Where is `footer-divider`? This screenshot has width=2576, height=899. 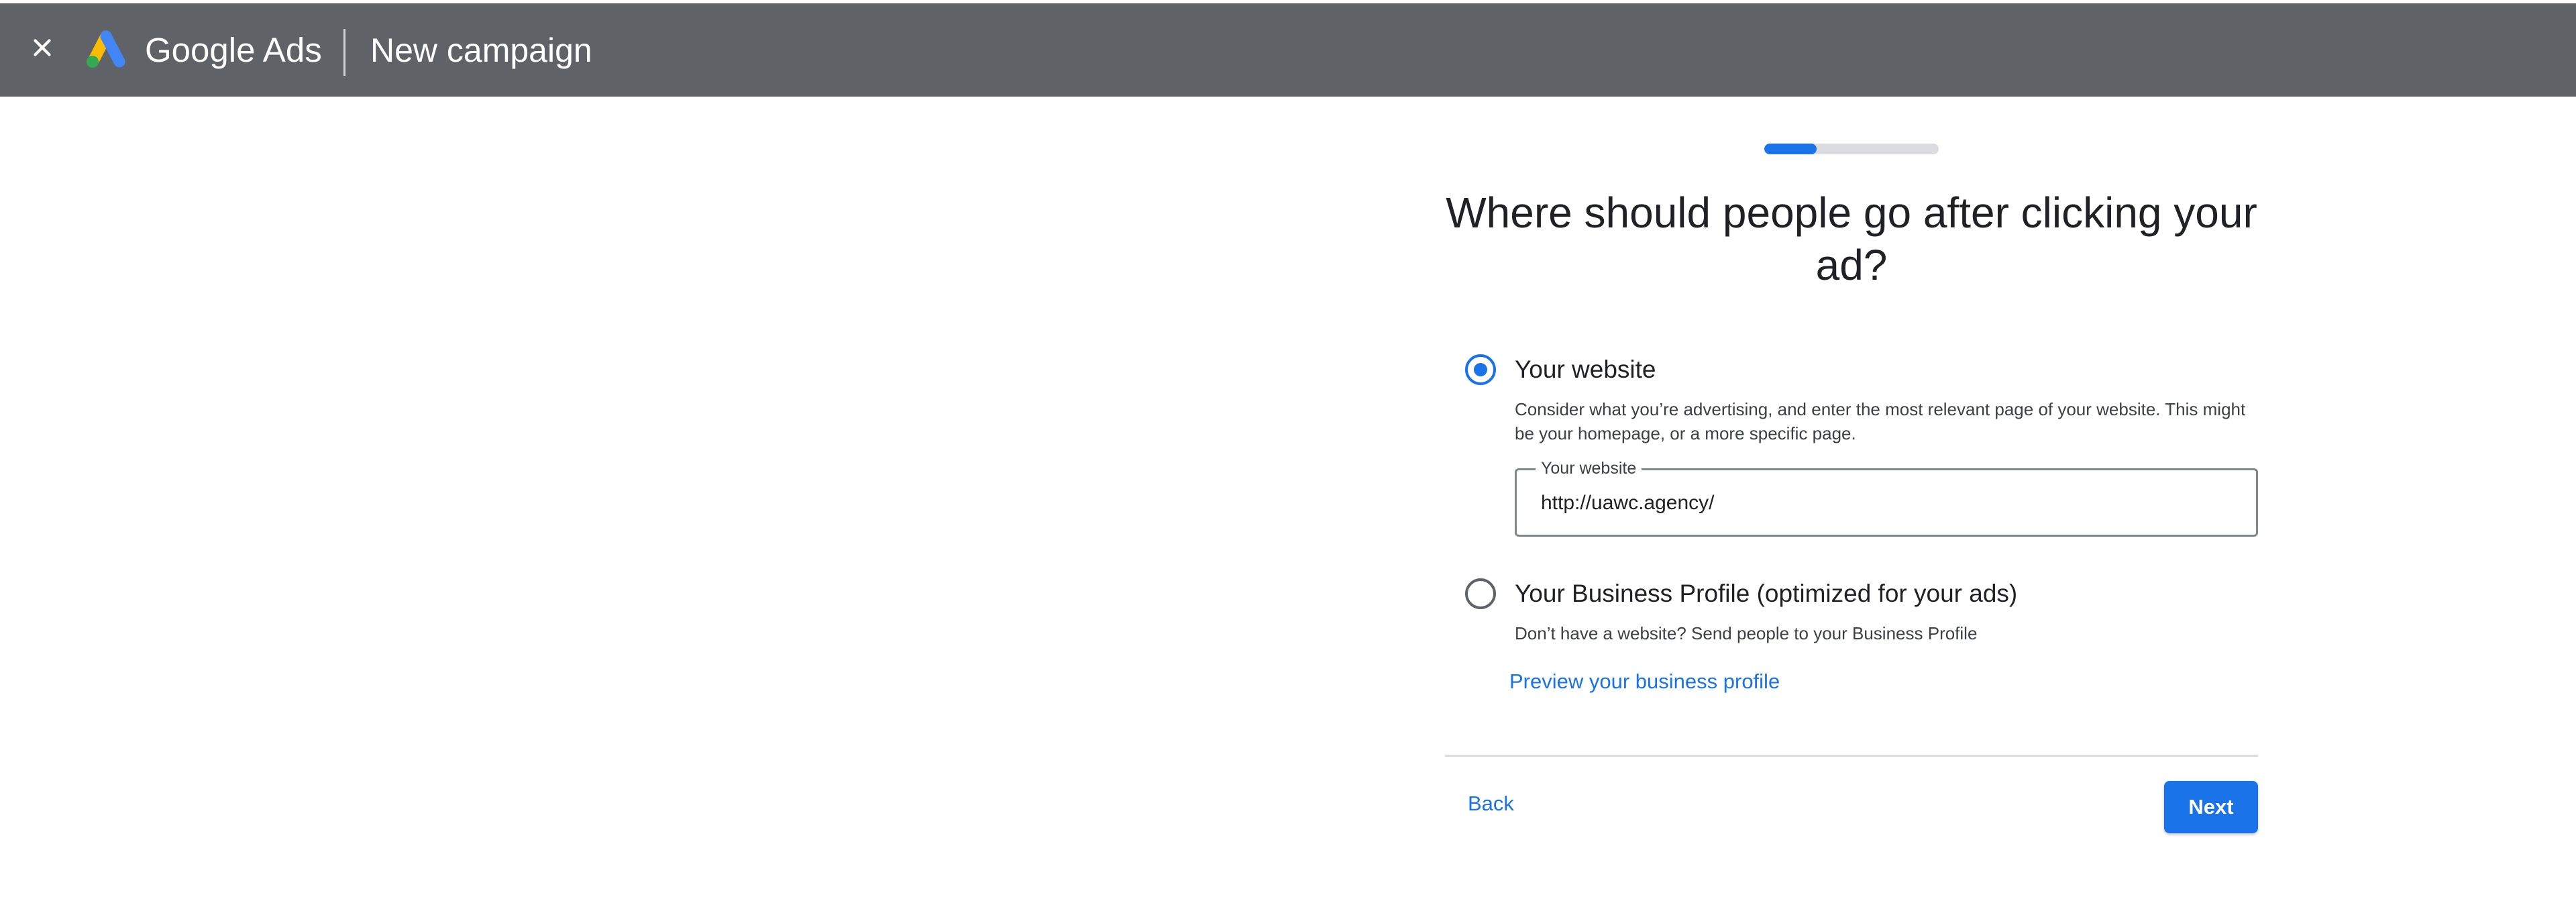
footer-divider is located at coordinates (1851, 756).